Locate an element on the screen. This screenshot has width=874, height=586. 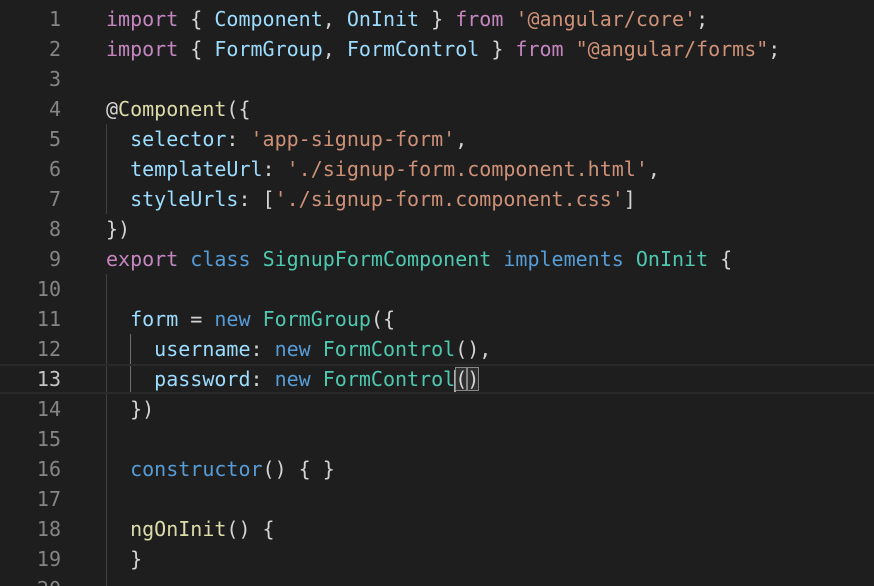
code-line: 8}) is located at coordinates (437, 229).